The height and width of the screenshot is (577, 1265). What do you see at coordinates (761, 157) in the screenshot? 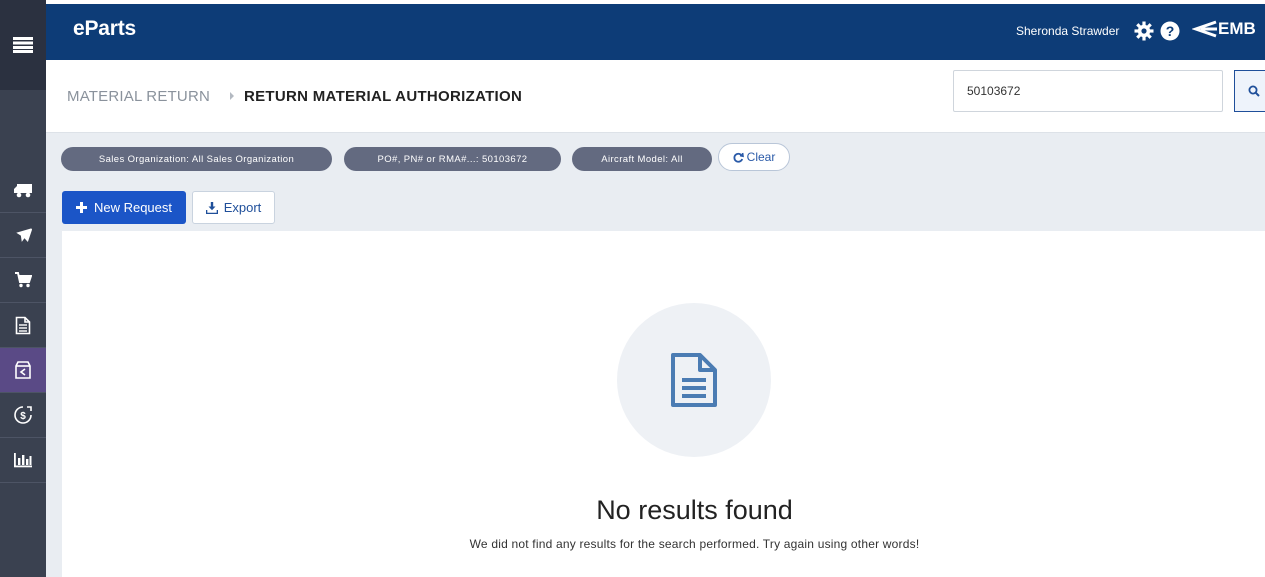
I see `clear-label: Clear` at bounding box center [761, 157].